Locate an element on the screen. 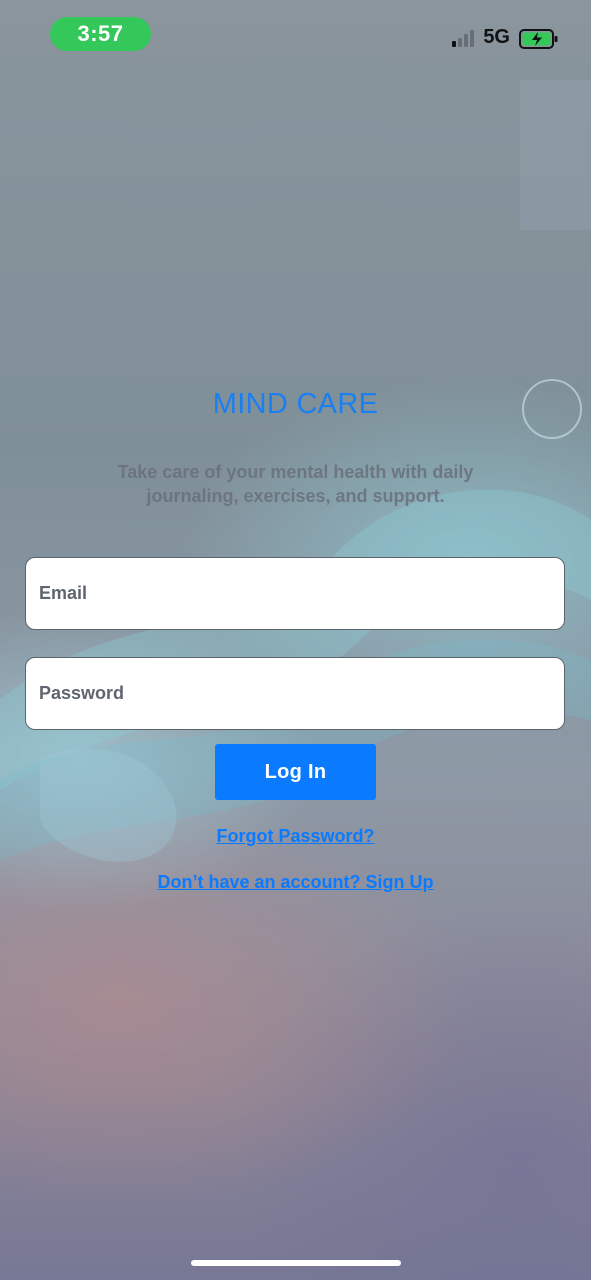  home-indicator is located at coordinates (296, 1263).